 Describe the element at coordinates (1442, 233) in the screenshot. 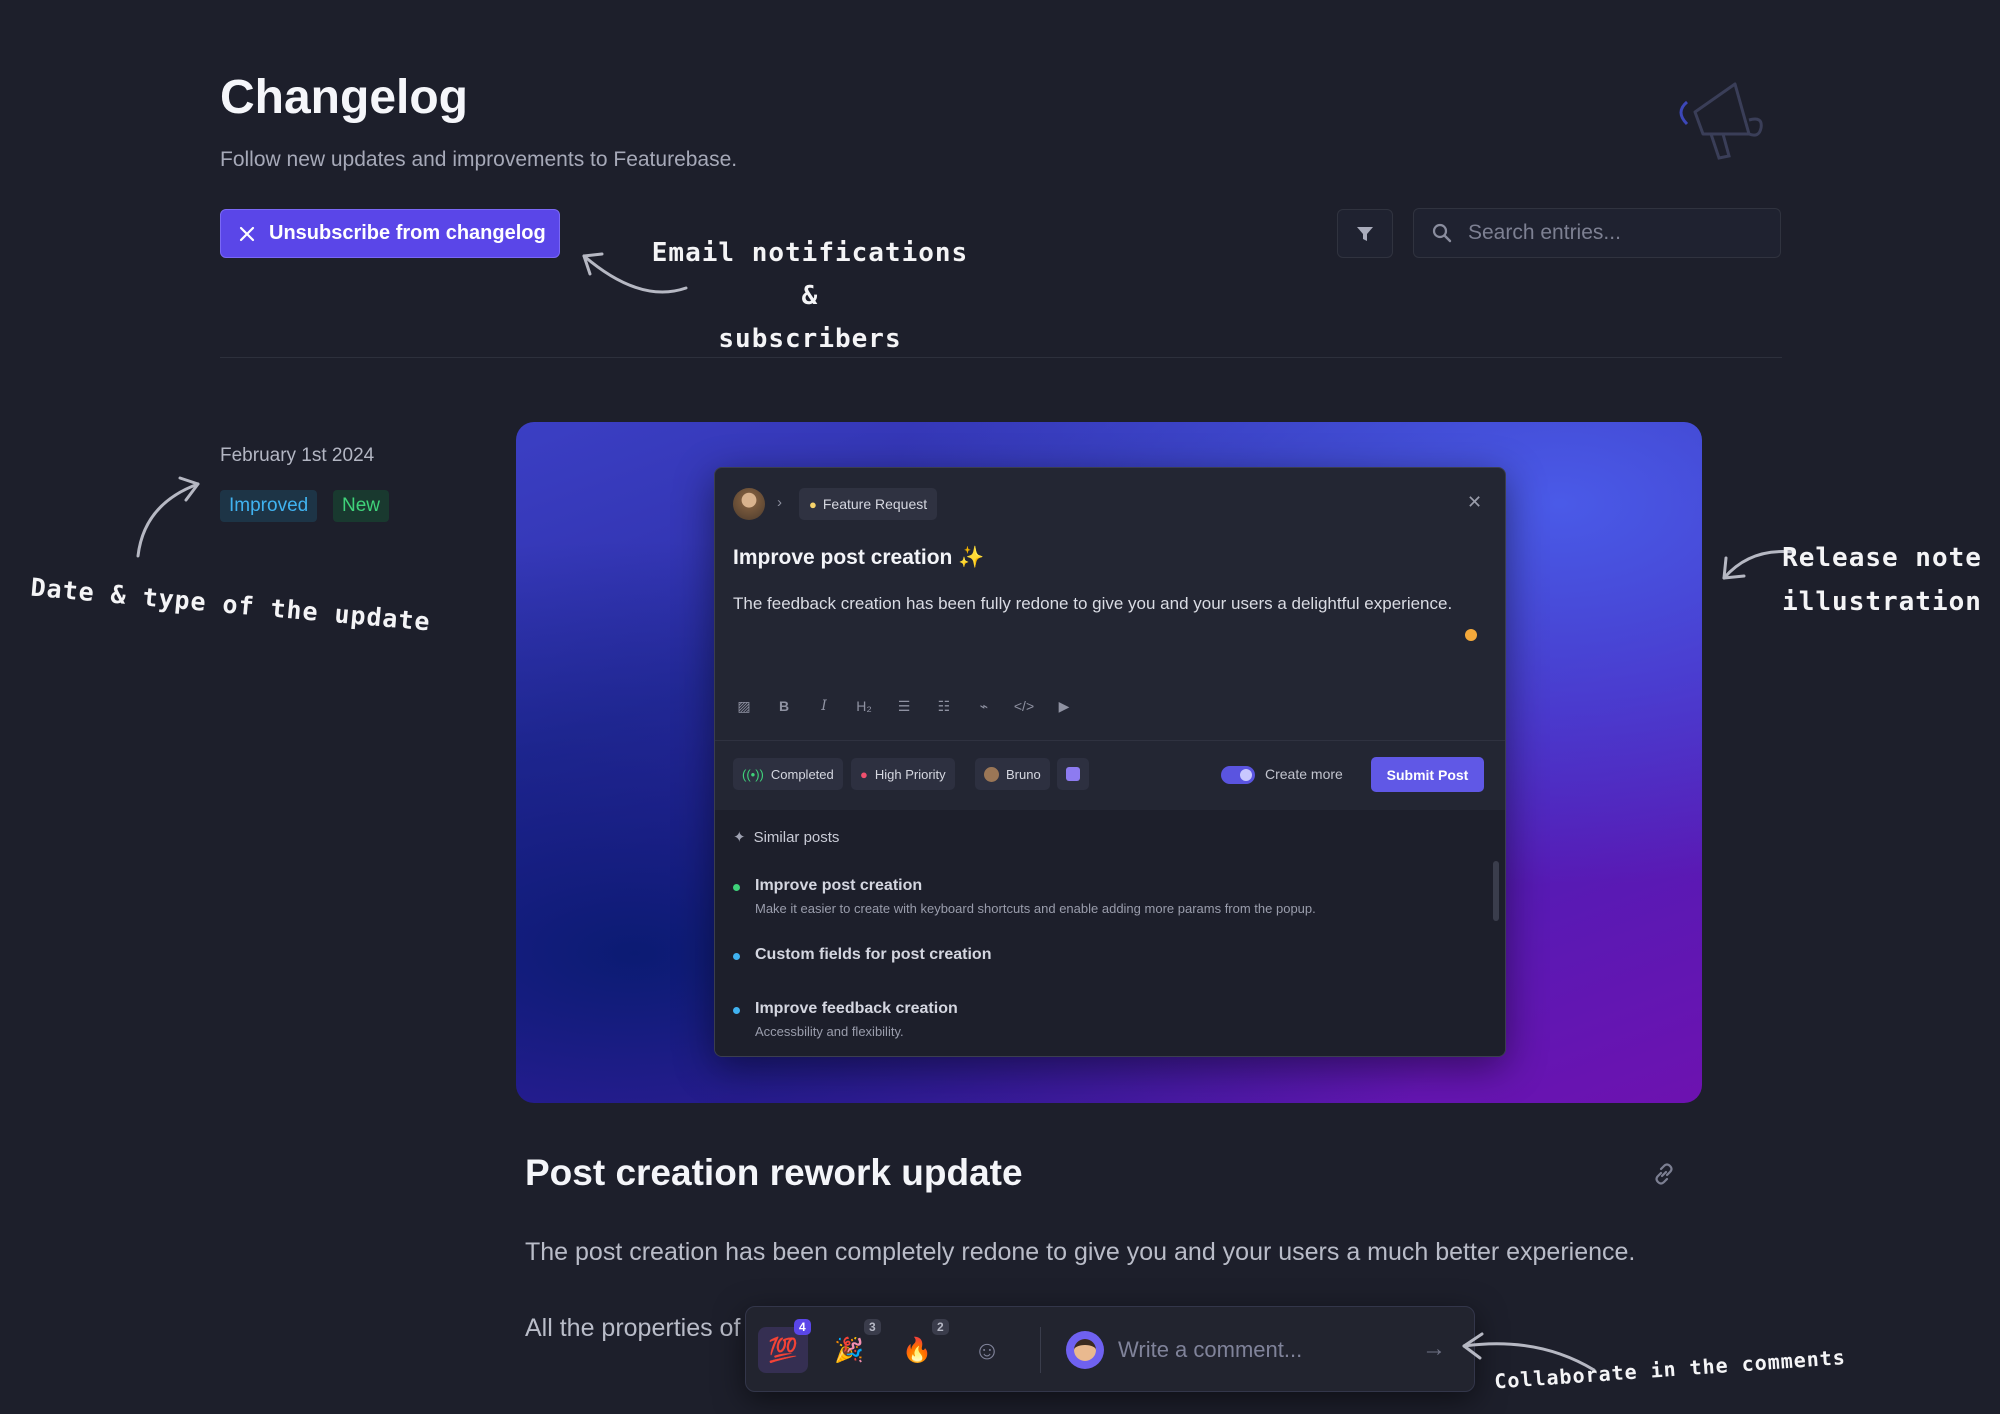

I see `search-icon` at that location.